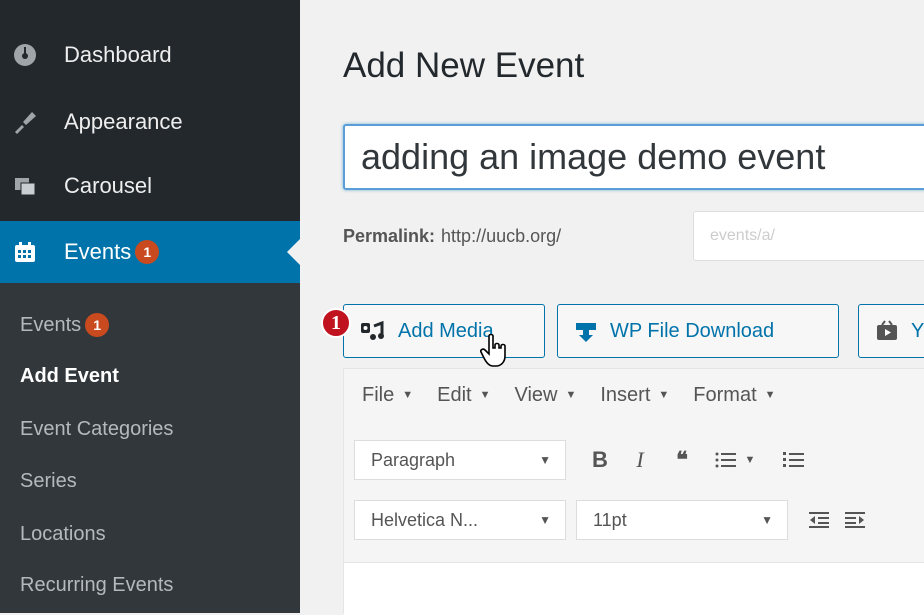 The width and height of the screenshot is (924, 615). Describe the element at coordinates (336, 323) in the screenshot. I see `step-marker-badge: 1` at that location.